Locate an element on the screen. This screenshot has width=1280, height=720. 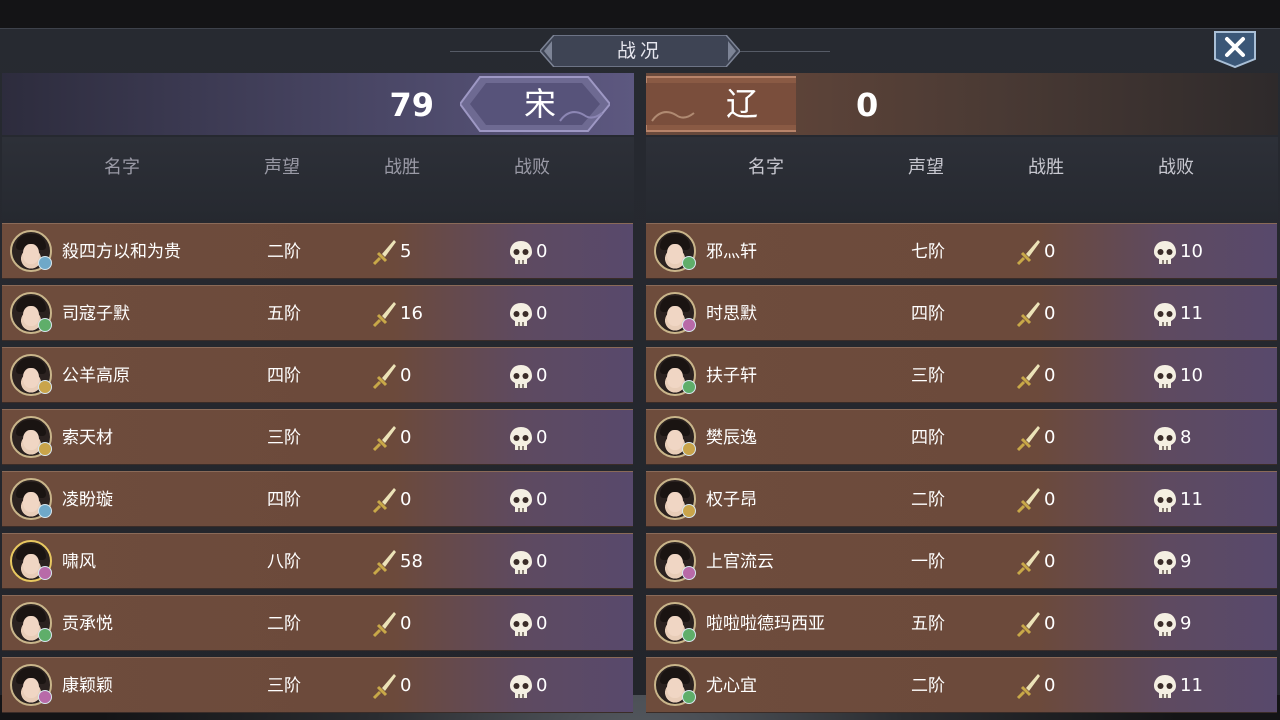
player-row: 索天材 三阶 0 0 is located at coordinates (317, 437).